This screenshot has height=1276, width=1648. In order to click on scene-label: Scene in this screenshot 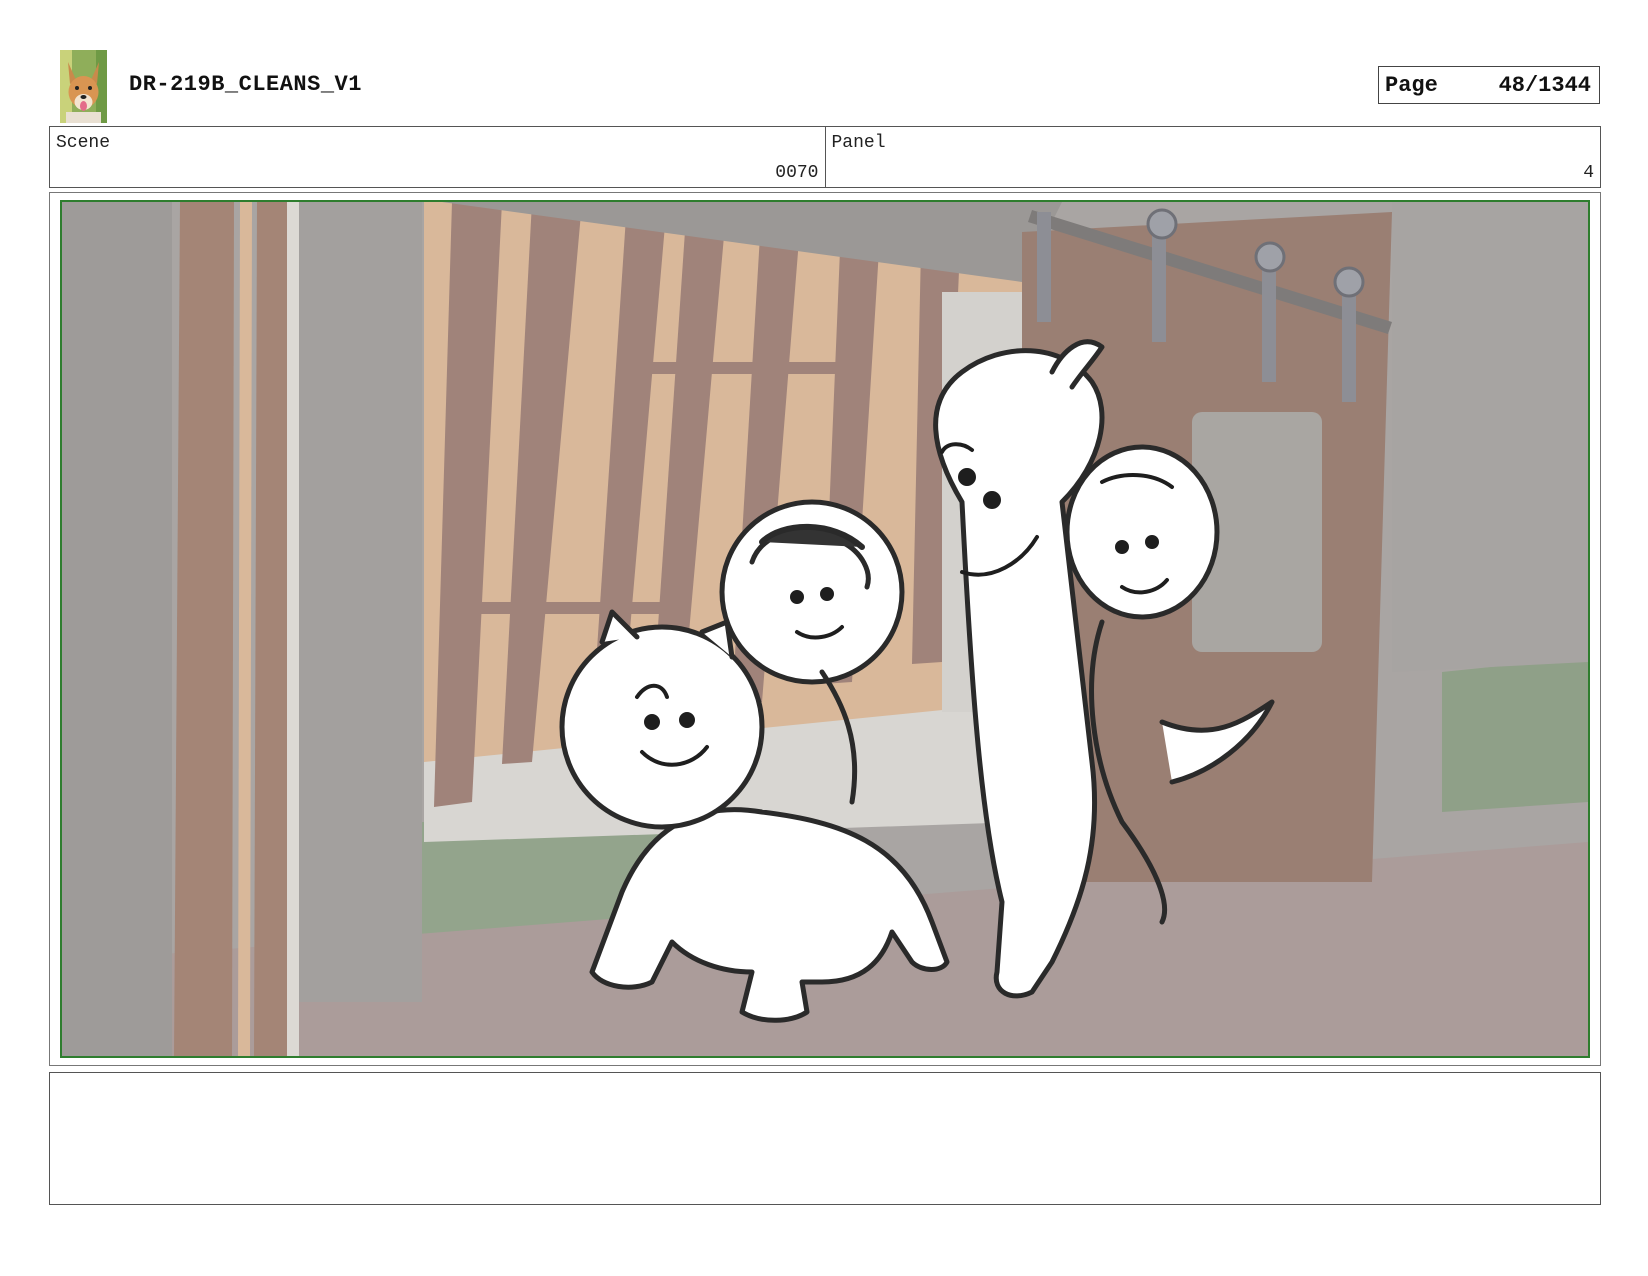, I will do `click(83, 143)`.